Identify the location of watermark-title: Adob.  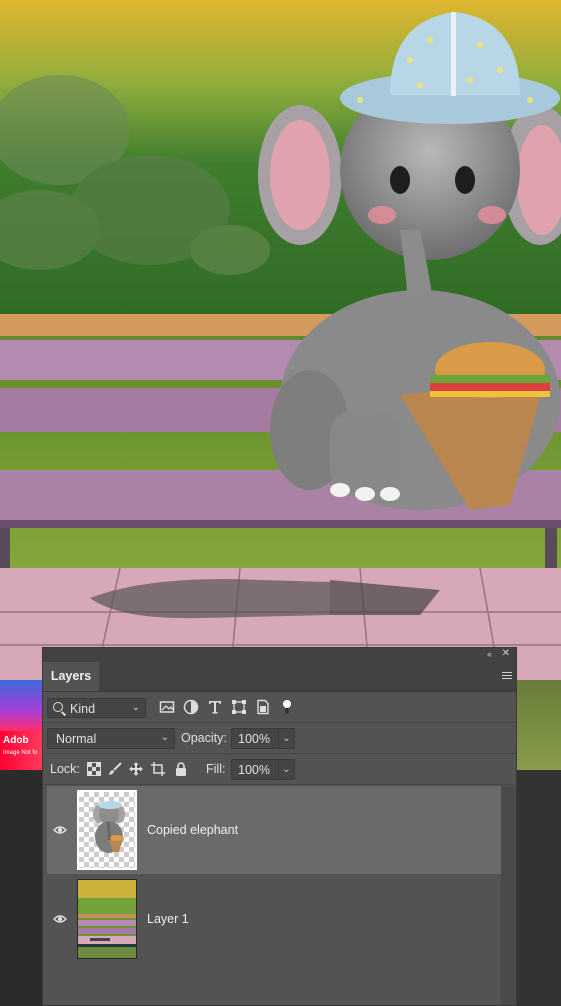
(16, 740).